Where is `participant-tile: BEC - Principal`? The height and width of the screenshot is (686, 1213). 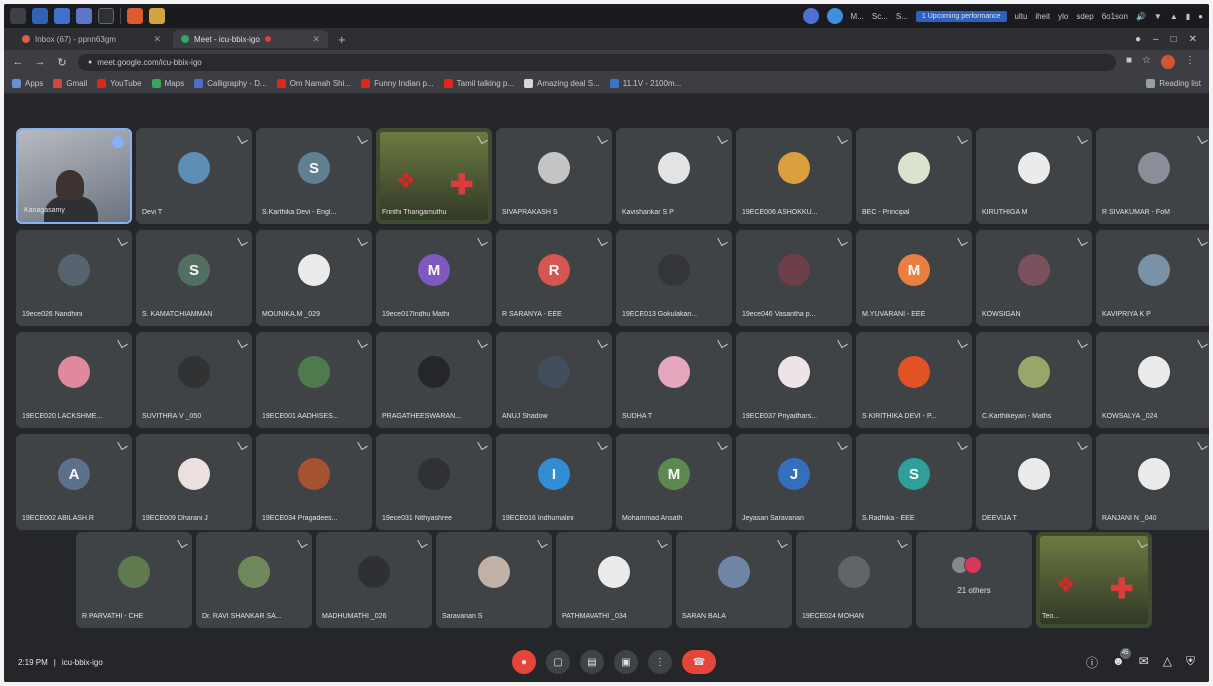
participant-tile: BEC - Principal is located at coordinates (914, 176).